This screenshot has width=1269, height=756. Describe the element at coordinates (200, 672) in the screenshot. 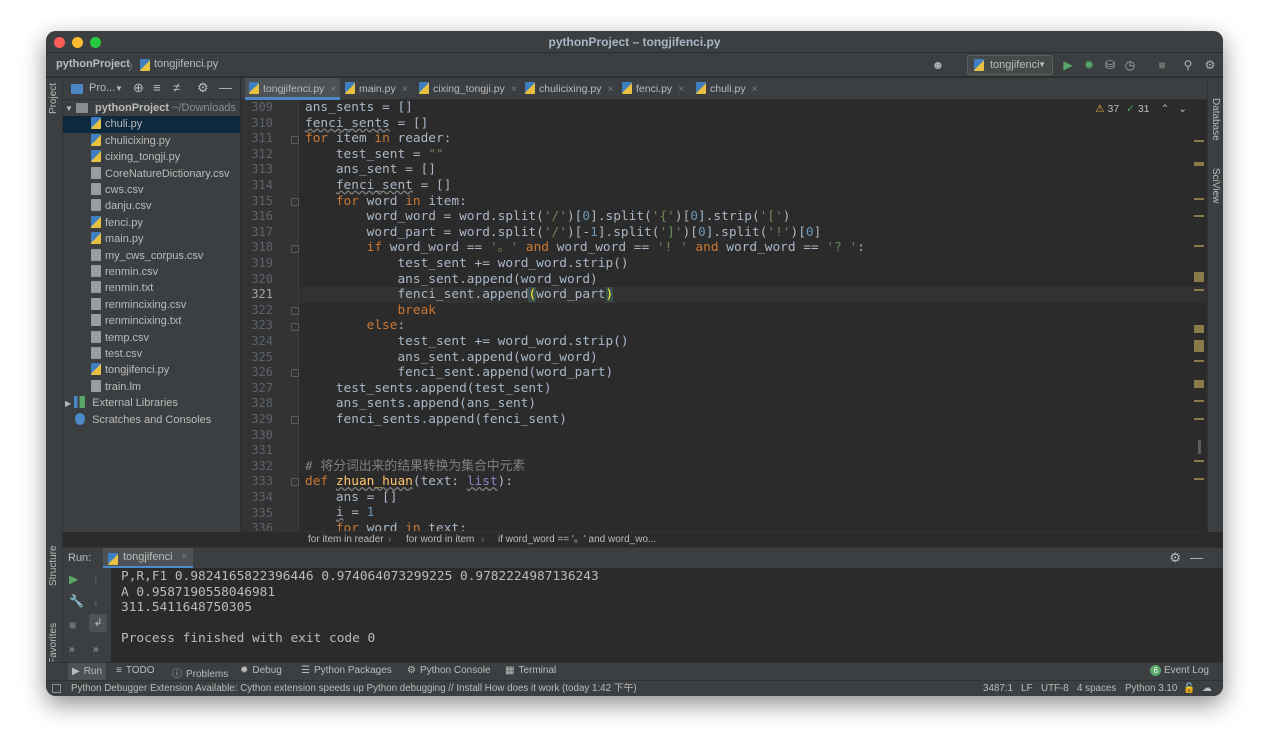

I see `bottom-tab-problems: ⓘ Problems` at that location.